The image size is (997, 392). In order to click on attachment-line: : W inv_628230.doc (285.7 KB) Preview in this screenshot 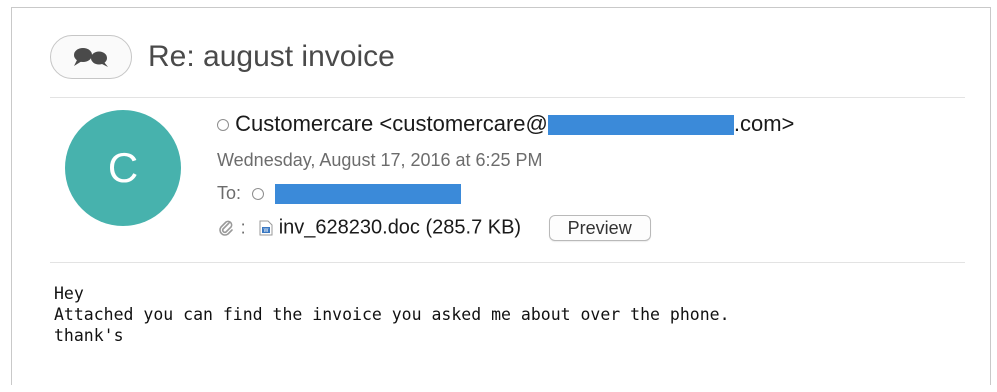, I will do `click(434, 228)`.